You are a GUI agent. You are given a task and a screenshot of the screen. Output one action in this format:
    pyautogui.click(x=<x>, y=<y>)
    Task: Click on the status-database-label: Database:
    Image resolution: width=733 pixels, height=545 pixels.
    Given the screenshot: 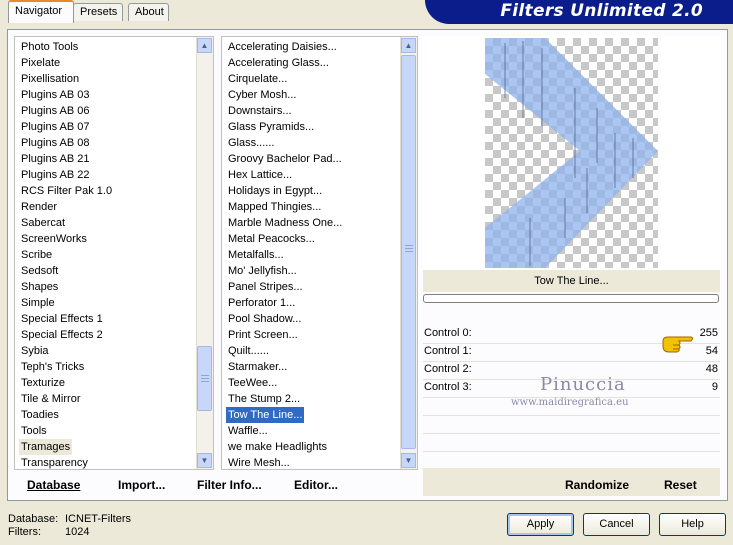 What is the action you would take?
    pyautogui.click(x=33, y=519)
    